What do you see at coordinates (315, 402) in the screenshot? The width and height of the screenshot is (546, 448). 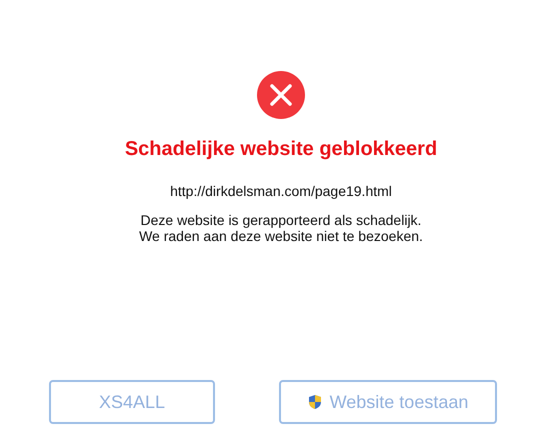 I see `shield-icon` at bounding box center [315, 402].